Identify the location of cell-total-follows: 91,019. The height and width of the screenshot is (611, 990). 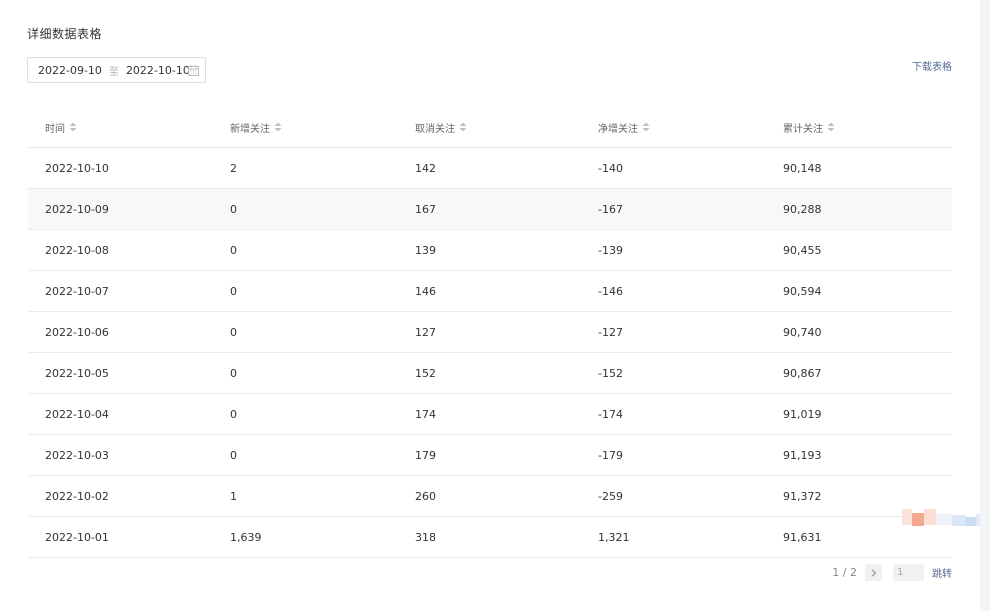
(802, 414).